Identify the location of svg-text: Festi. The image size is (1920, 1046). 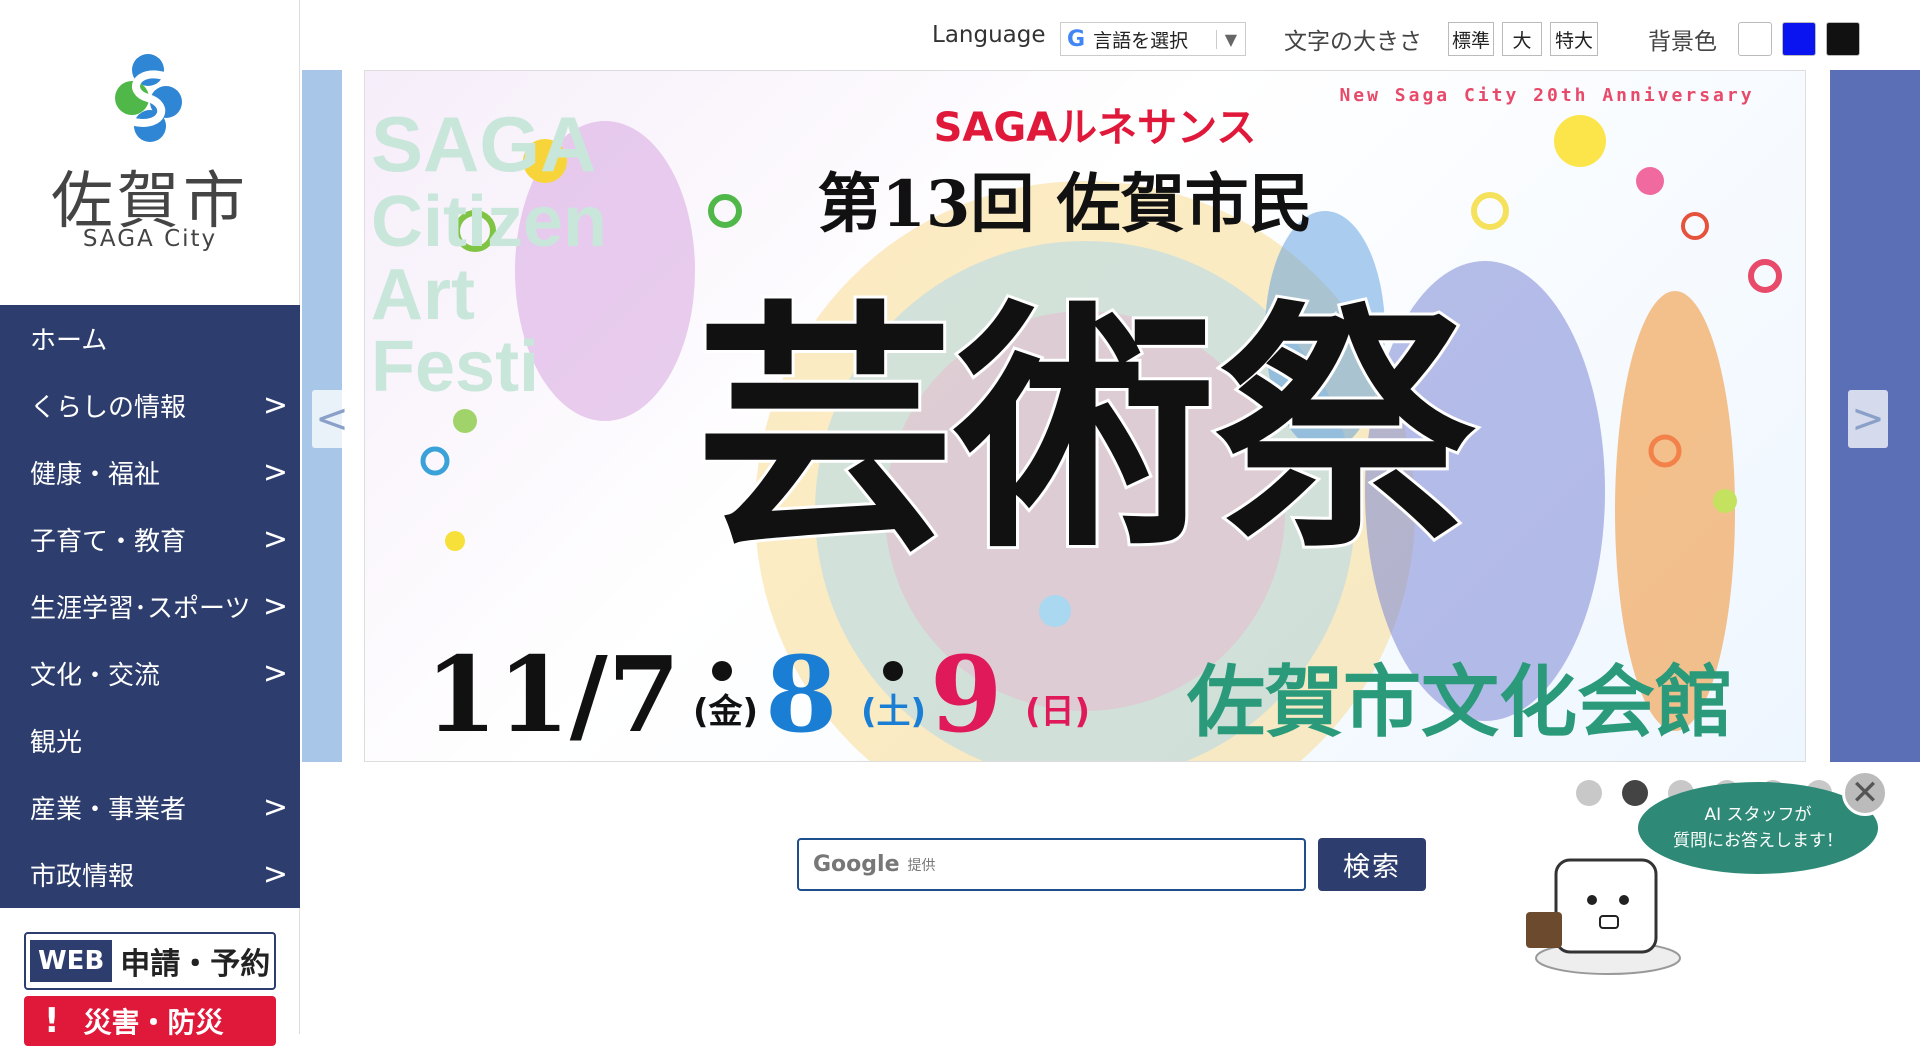
(455, 367).